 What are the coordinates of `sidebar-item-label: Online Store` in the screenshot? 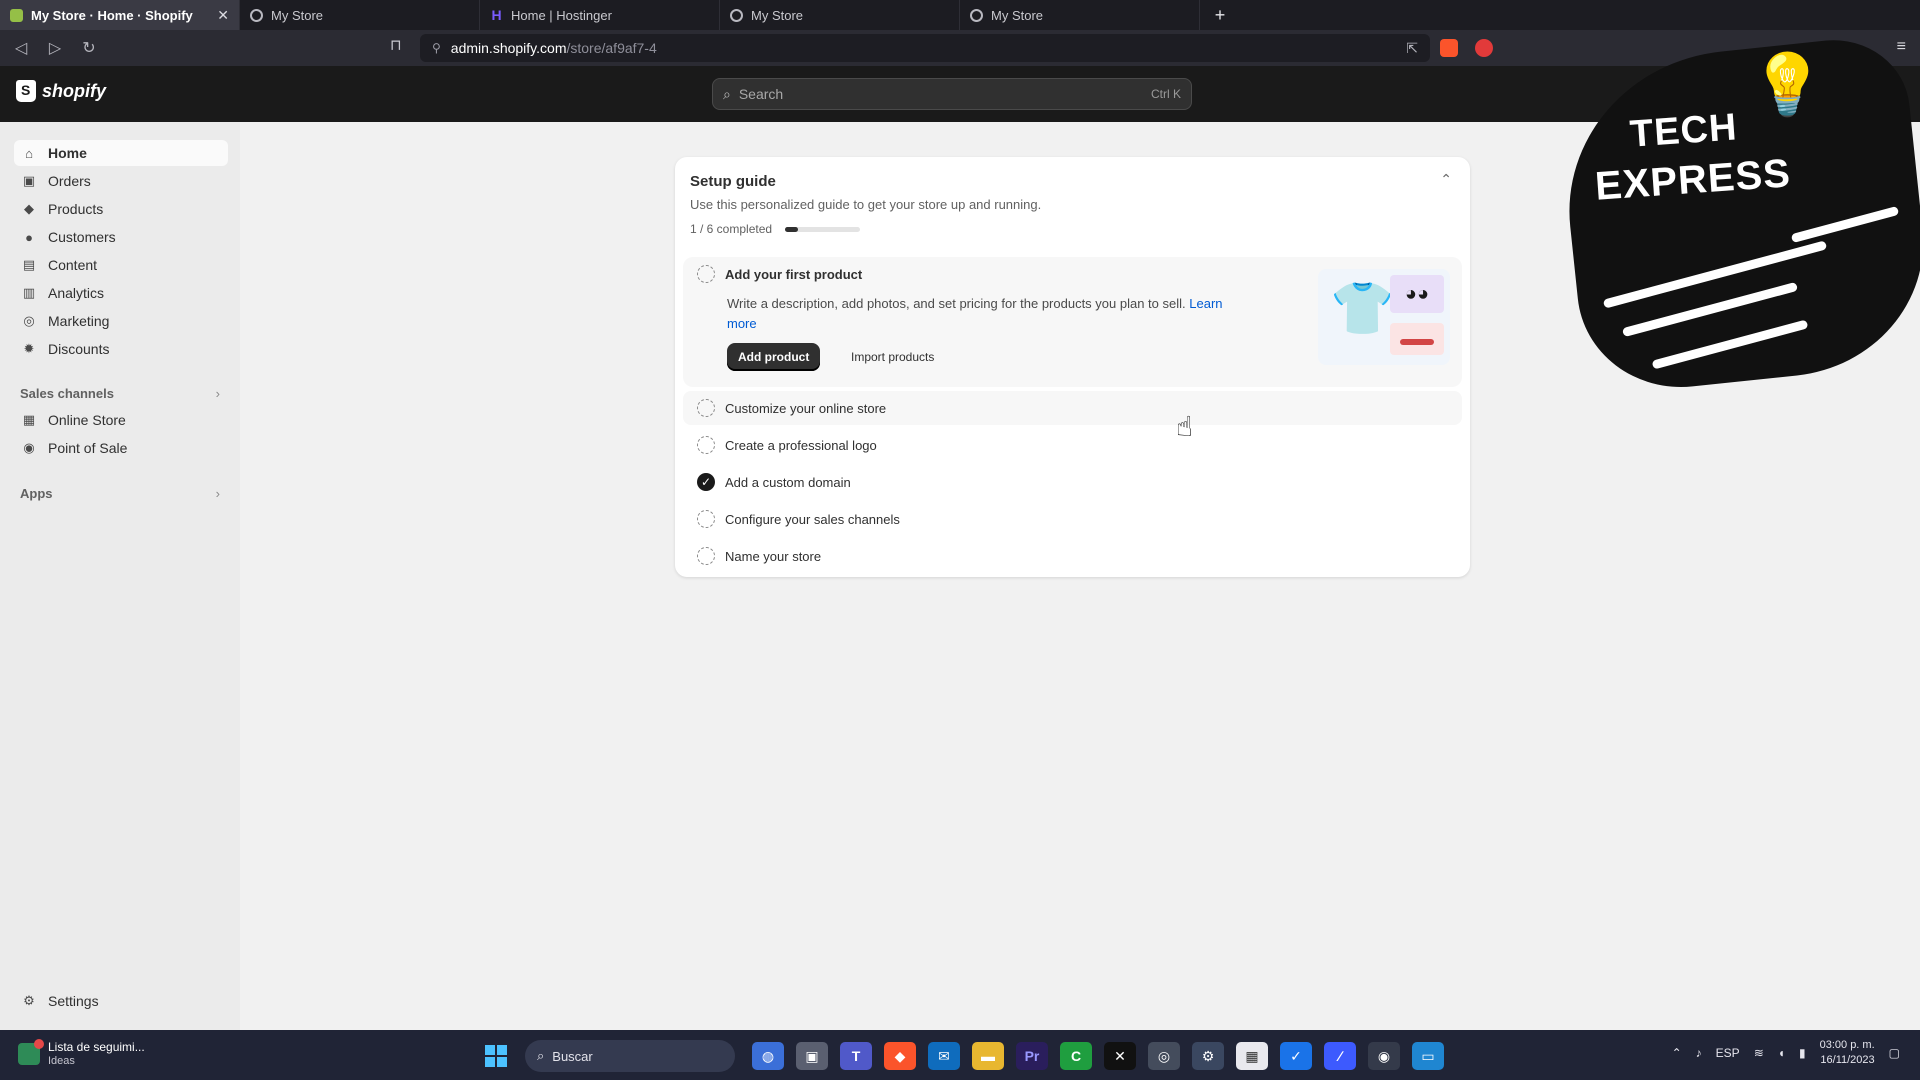 It's located at (87, 420).